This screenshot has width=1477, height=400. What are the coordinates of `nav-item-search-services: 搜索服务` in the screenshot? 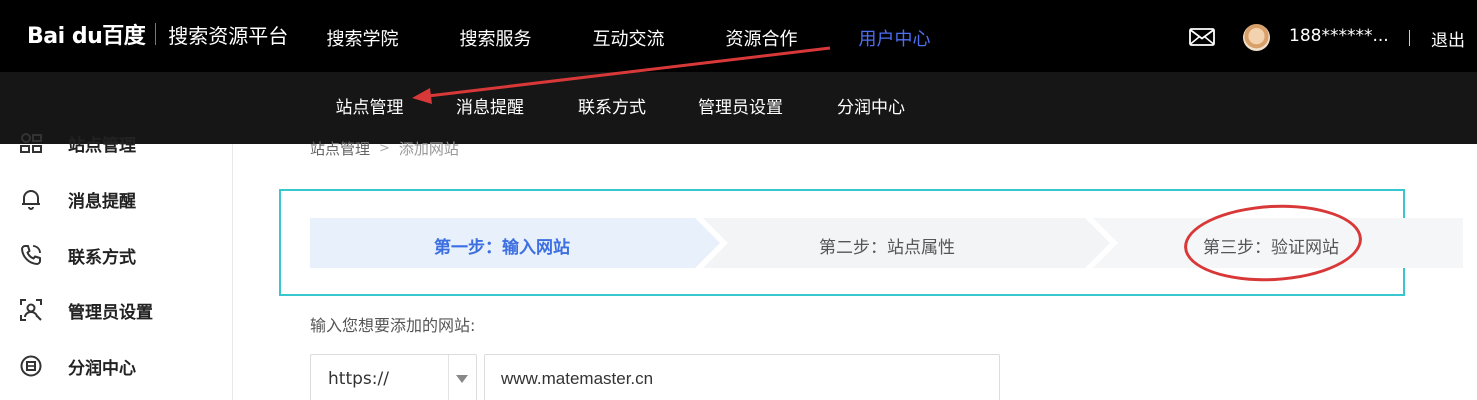 It's located at (495, 36).